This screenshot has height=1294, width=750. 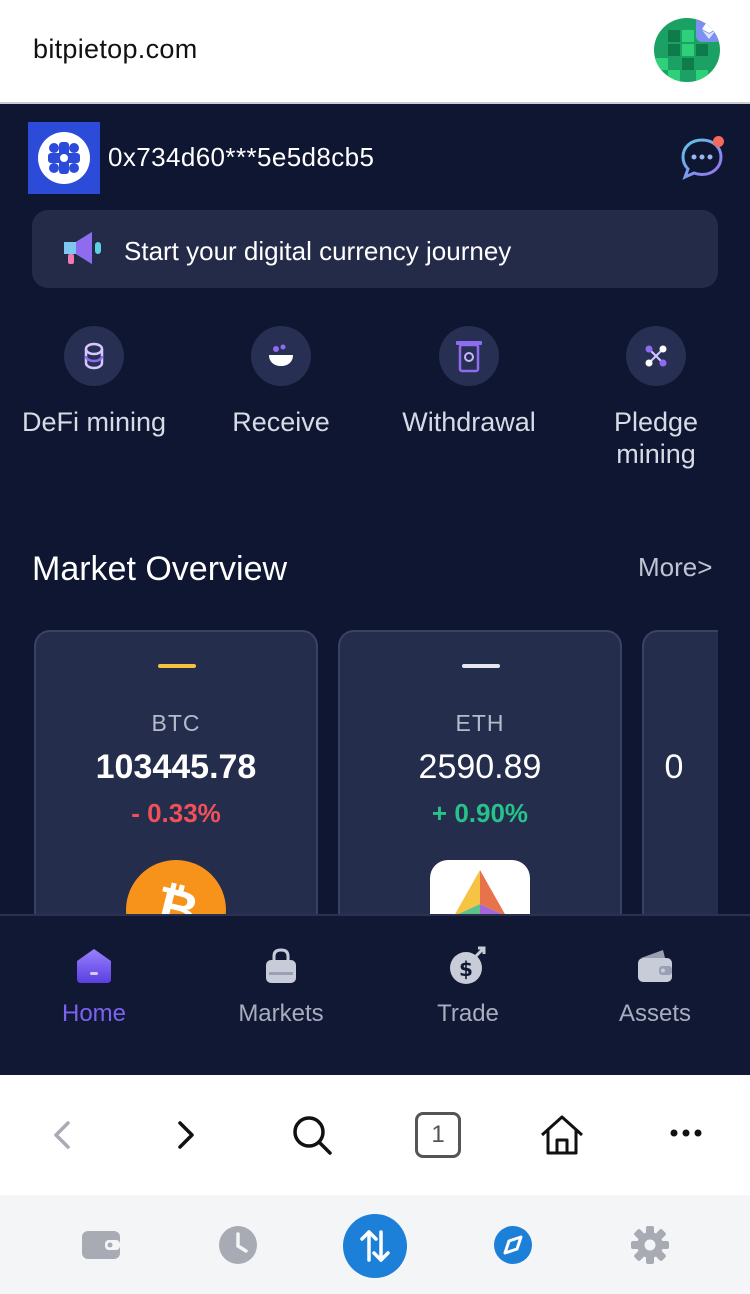 I want to click on action-pledge-mining: Pledge mining, so click(x=655, y=398).